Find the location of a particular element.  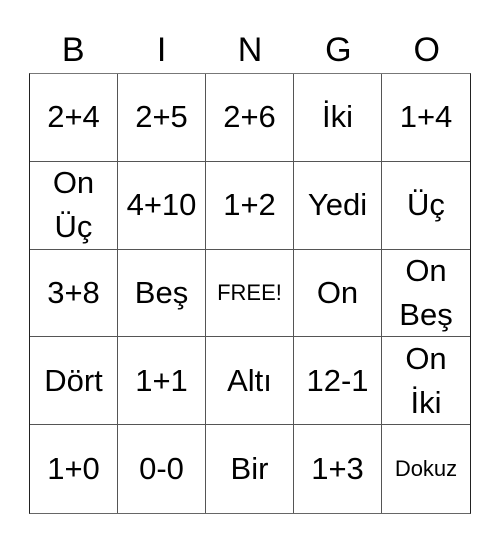

cell-text: 1+0 is located at coordinates (73, 469).